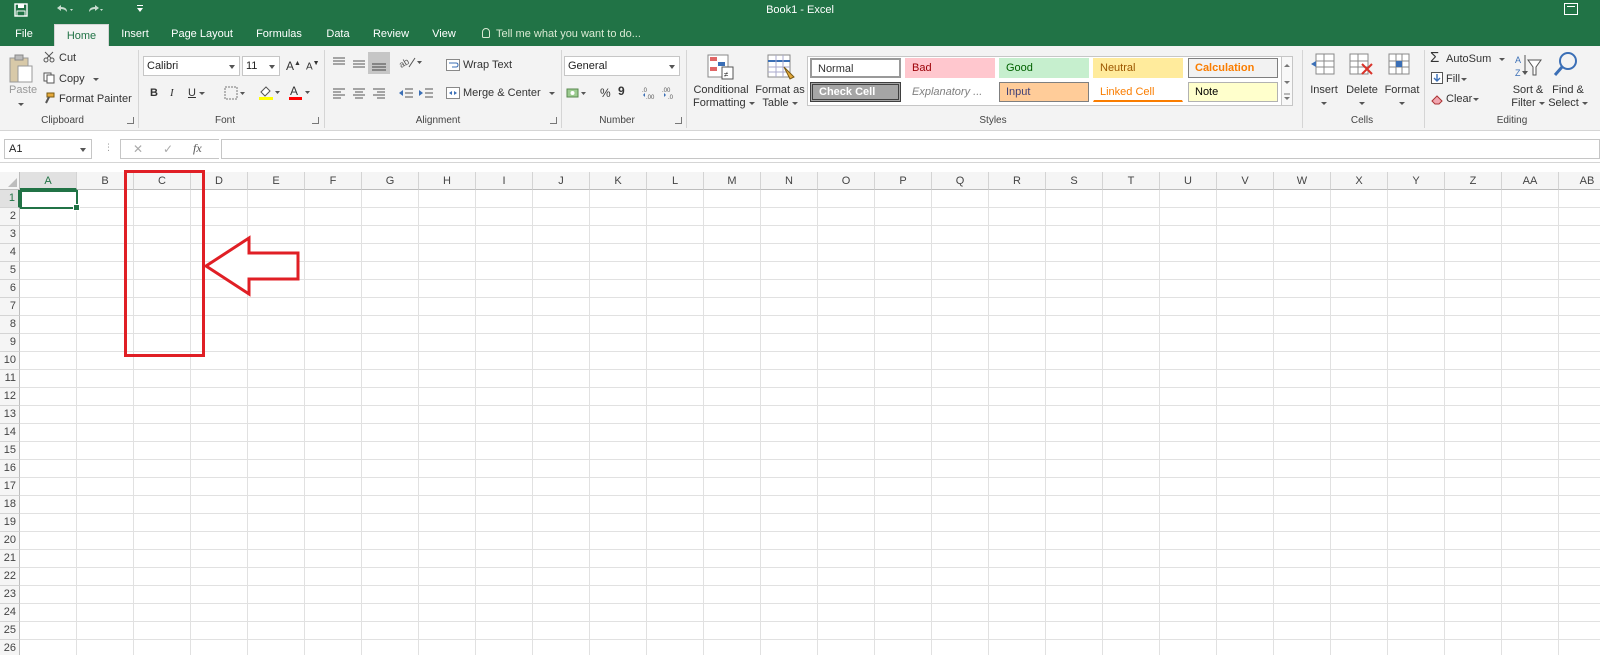  Describe the element at coordinates (10, 559) in the screenshot. I see `row-header-21: 21` at that location.